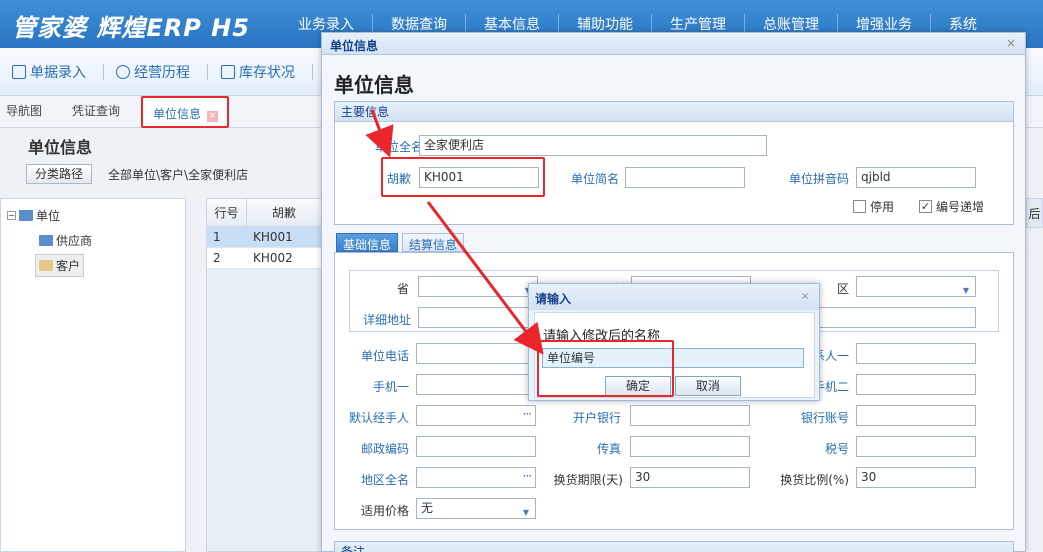 This screenshot has height=552, width=1043. I want to click on annotation-arrows, so click(454, 232).